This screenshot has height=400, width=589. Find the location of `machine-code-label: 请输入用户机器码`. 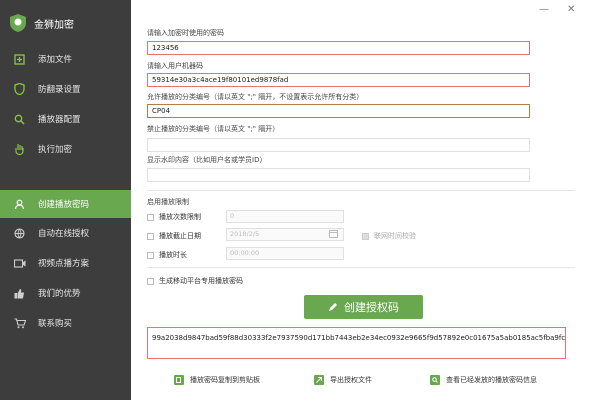

machine-code-label: 请输入用户机器码 is located at coordinates (175, 66).